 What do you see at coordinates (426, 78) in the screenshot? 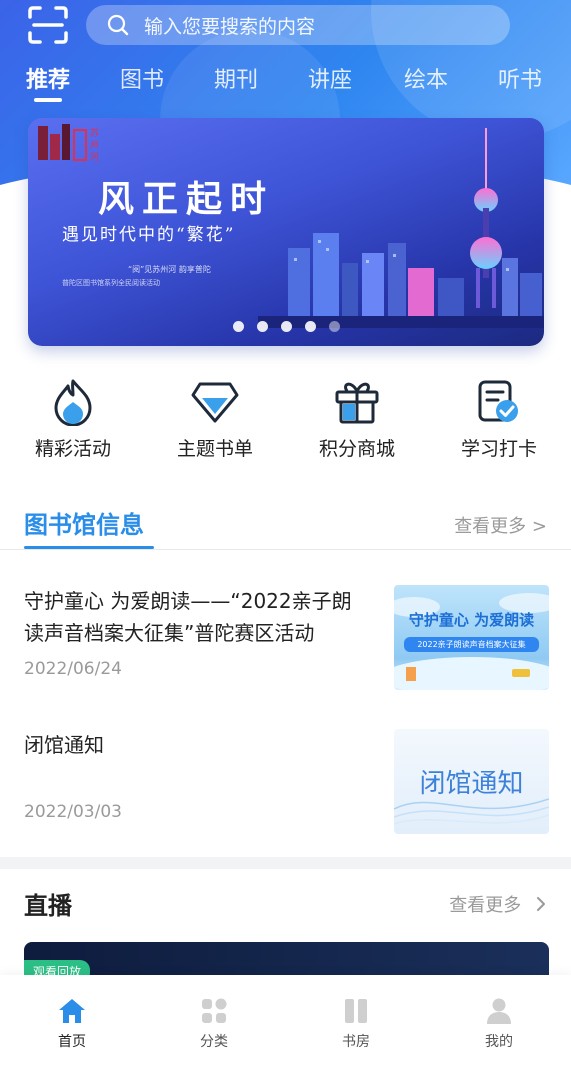
I see `tab-picture-books: 绘本` at bounding box center [426, 78].